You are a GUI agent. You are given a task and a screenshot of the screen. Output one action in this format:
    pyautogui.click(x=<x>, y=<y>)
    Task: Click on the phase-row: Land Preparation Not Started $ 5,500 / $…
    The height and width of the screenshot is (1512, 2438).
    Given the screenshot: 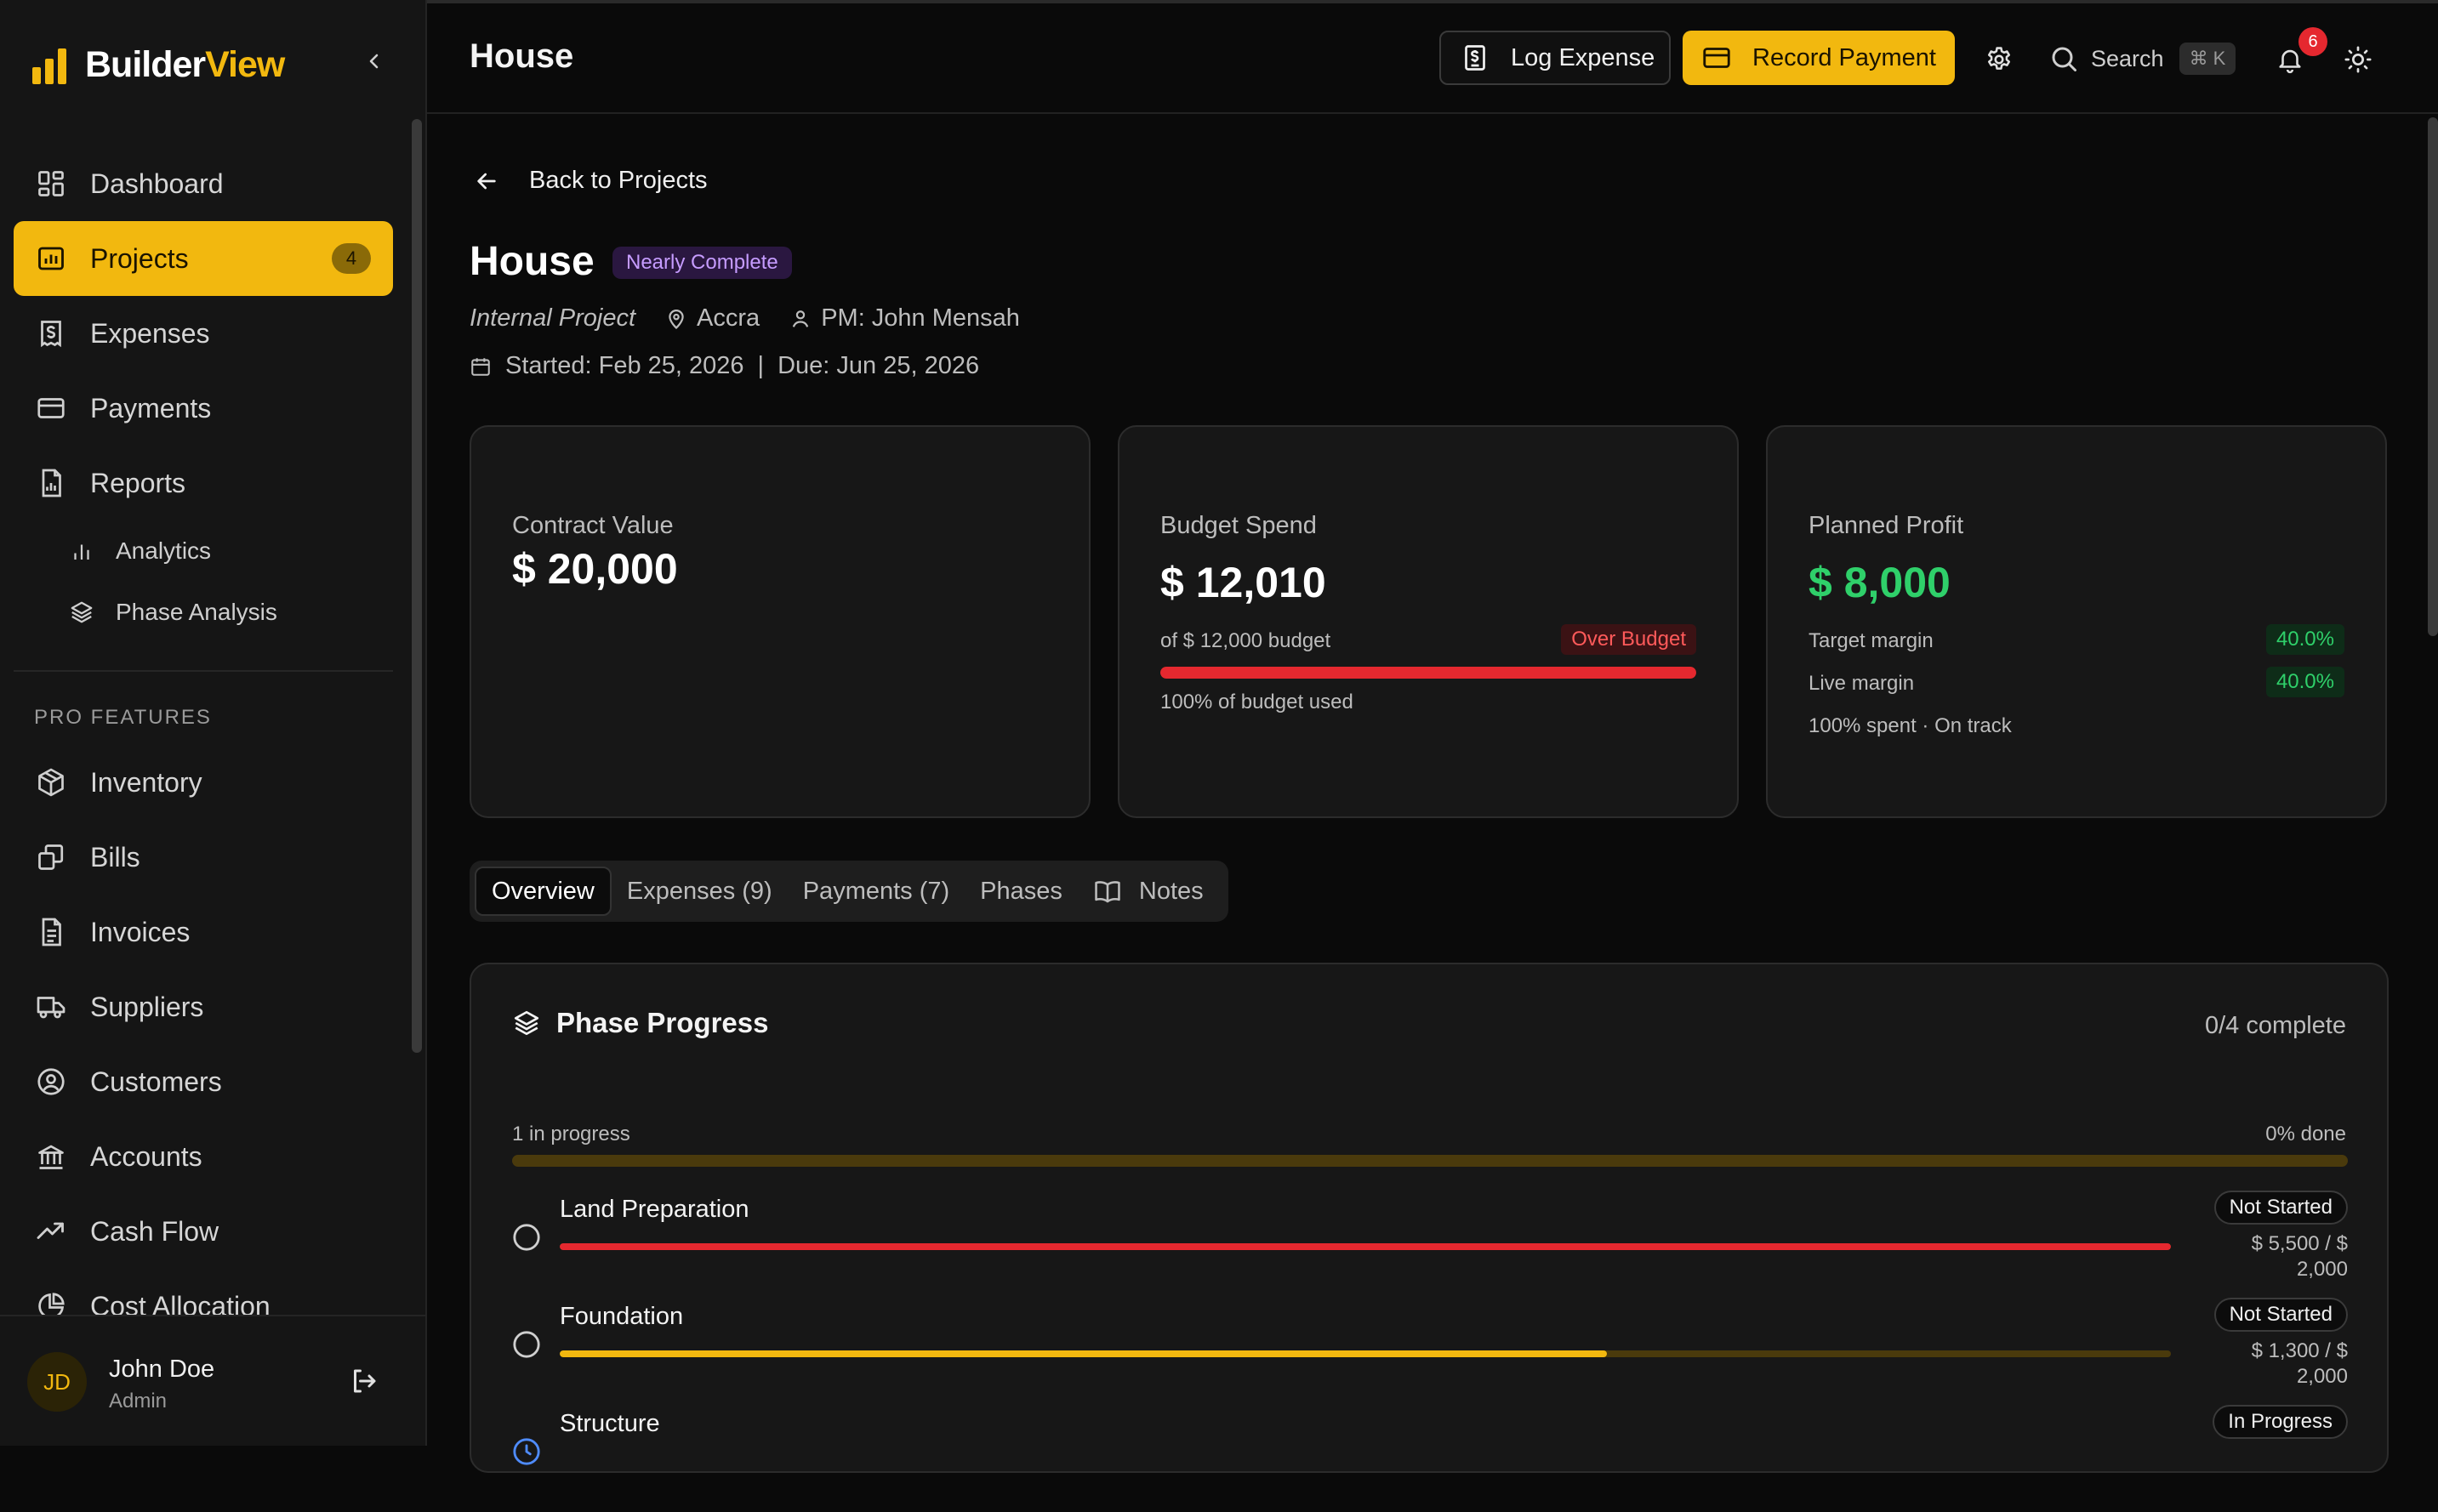 What is the action you would take?
    pyautogui.click(x=1430, y=1244)
    